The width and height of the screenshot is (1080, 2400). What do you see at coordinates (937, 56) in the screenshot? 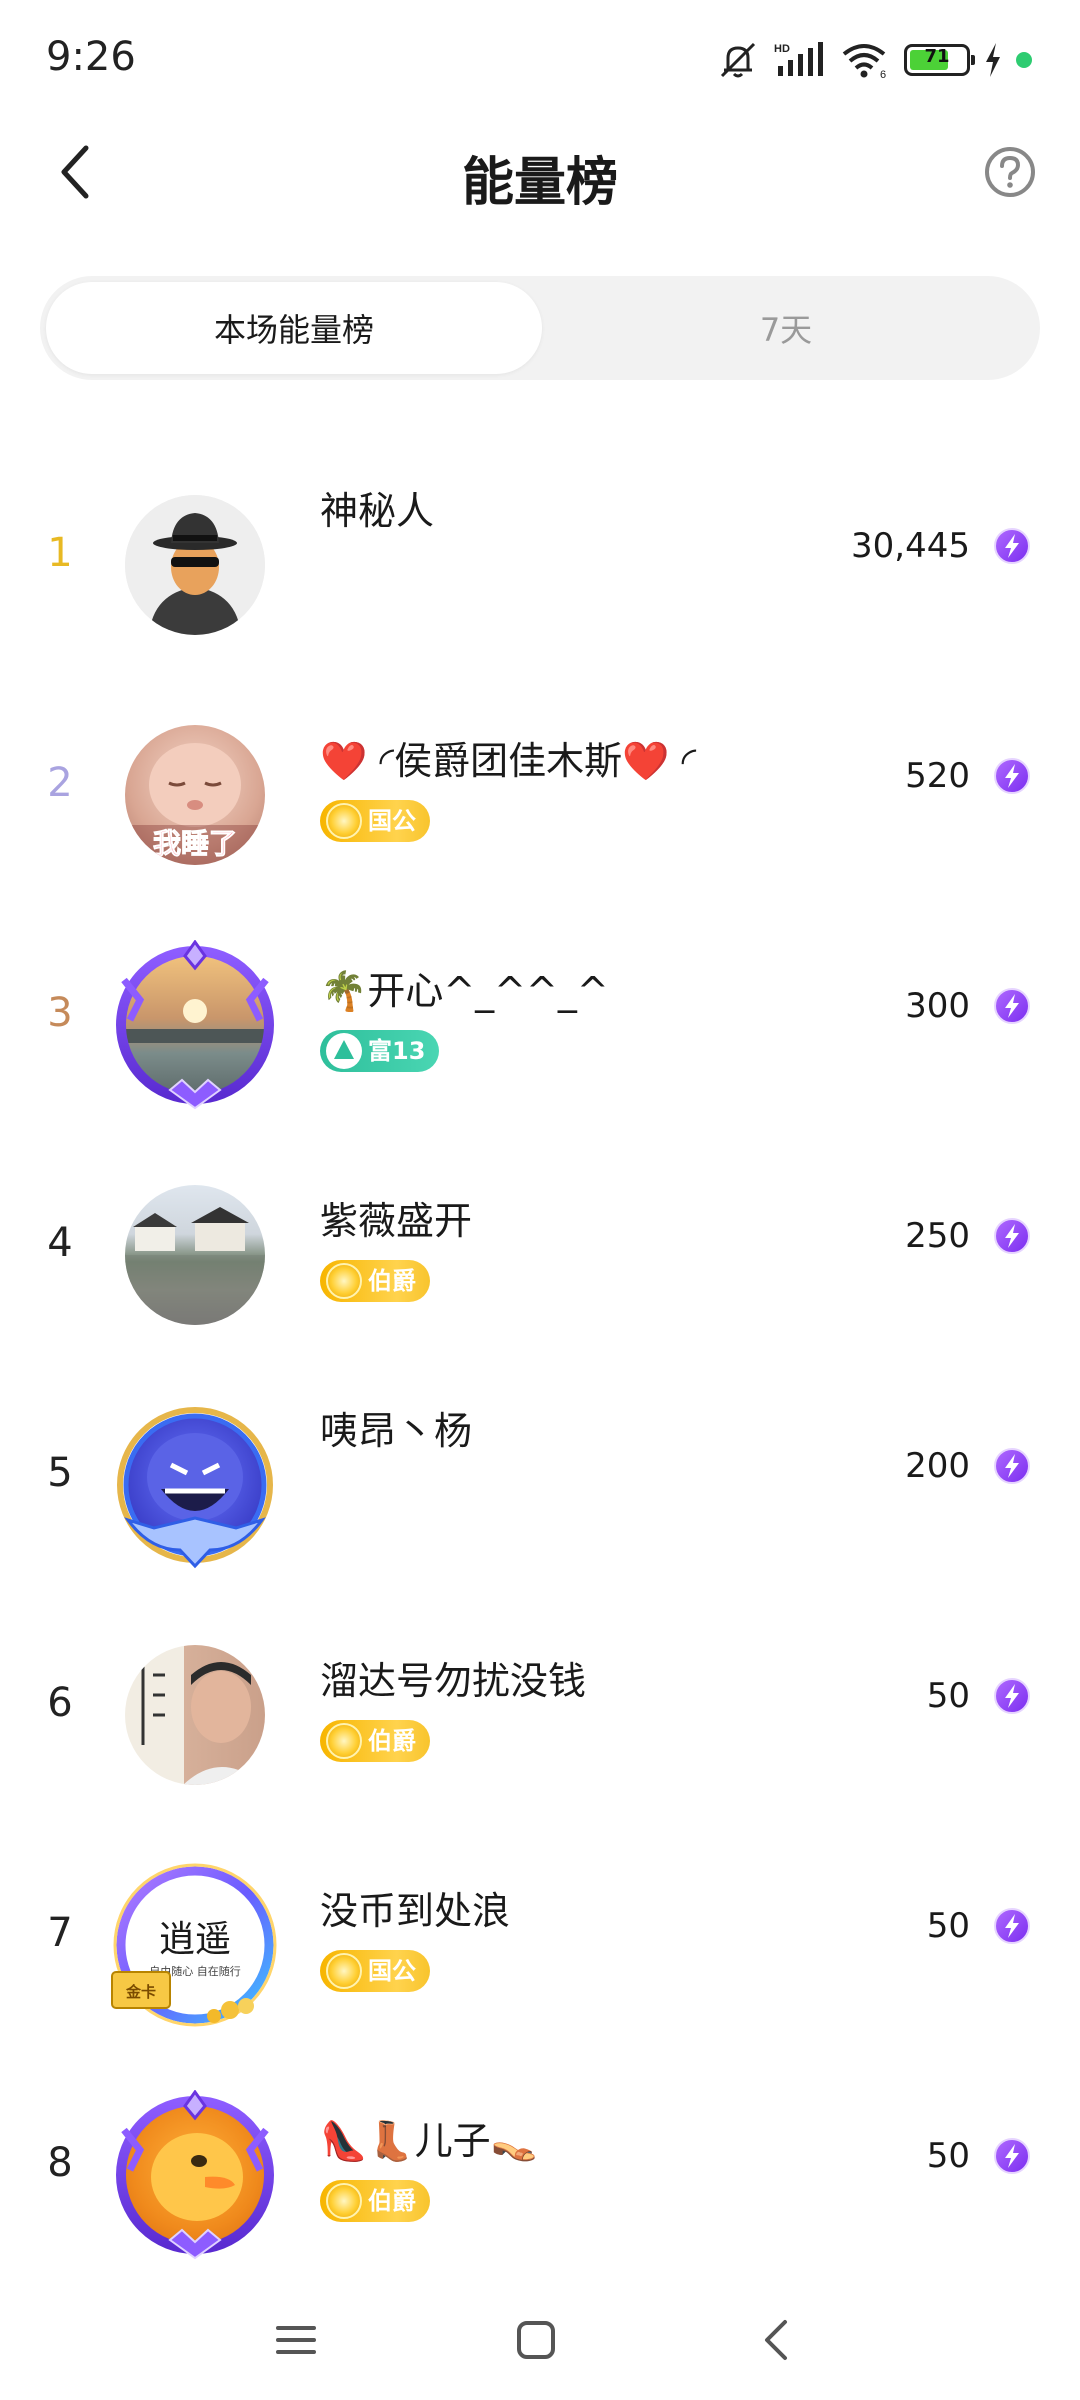
I see `battery-level: 71` at bounding box center [937, 56].